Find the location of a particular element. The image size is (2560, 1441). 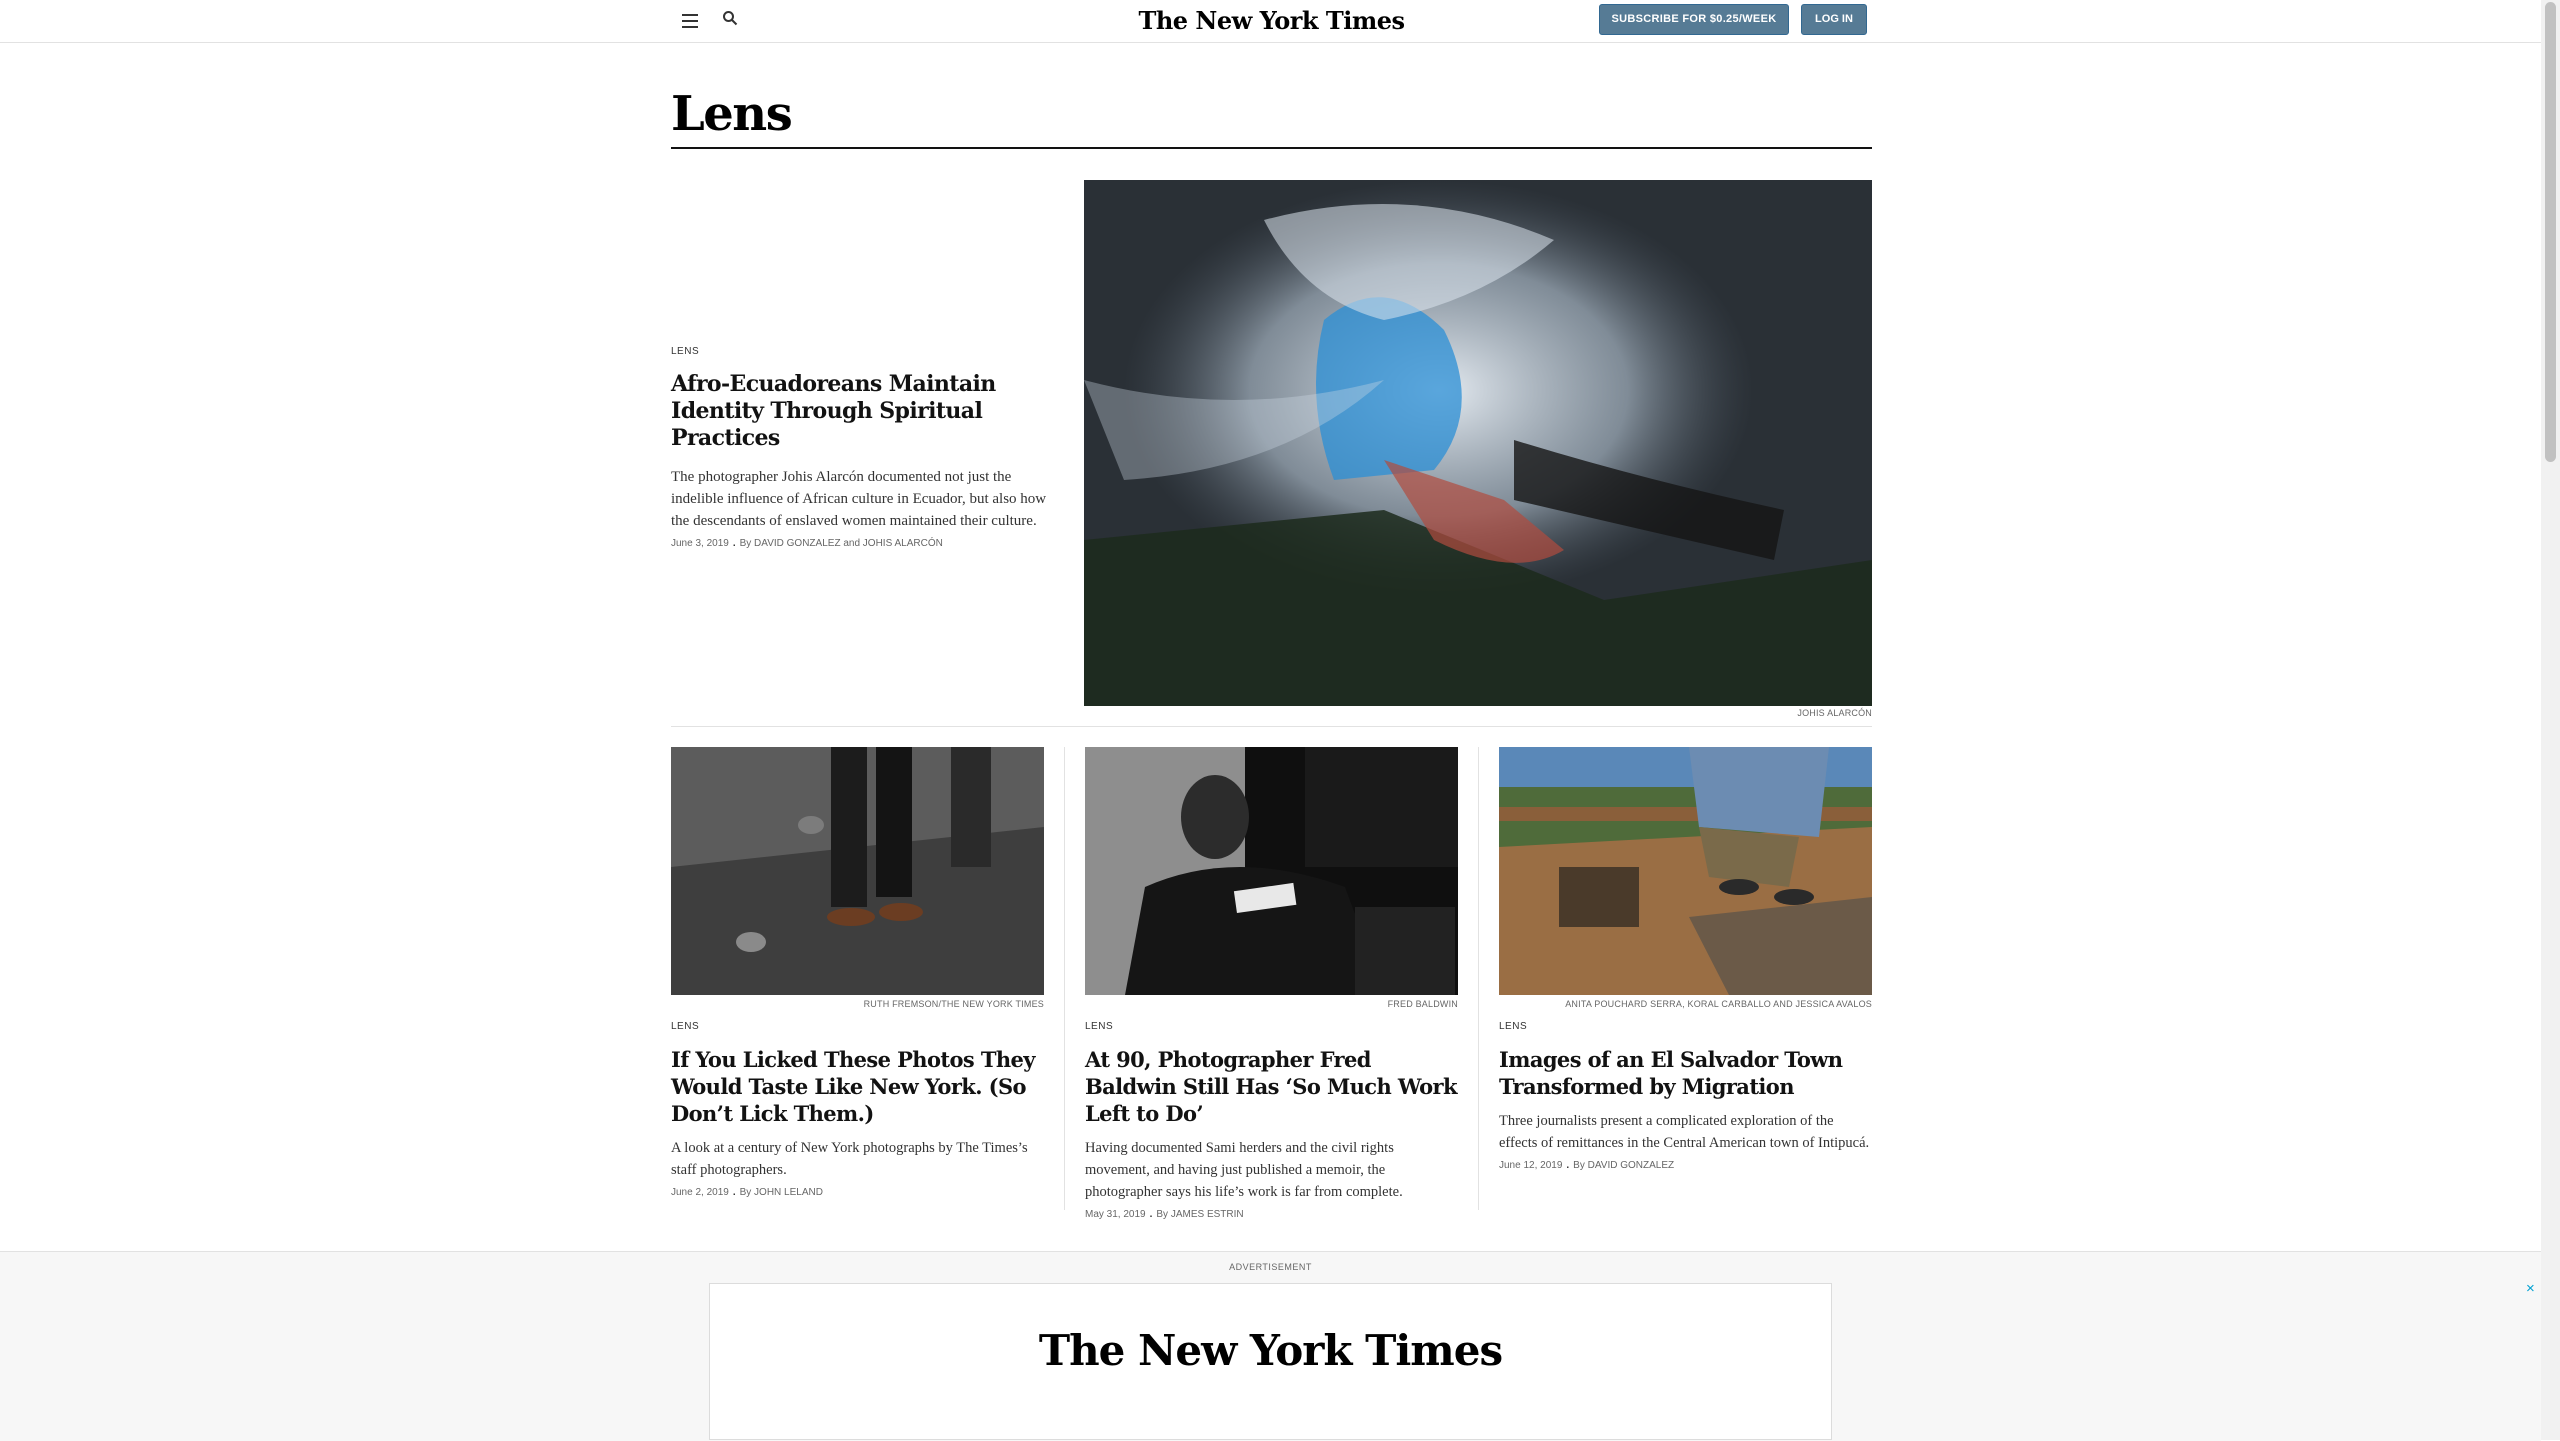

lead-authors: By DAVID GONZALEZ and JOHIS ALARCÓN is located at coordinates (841, 543).